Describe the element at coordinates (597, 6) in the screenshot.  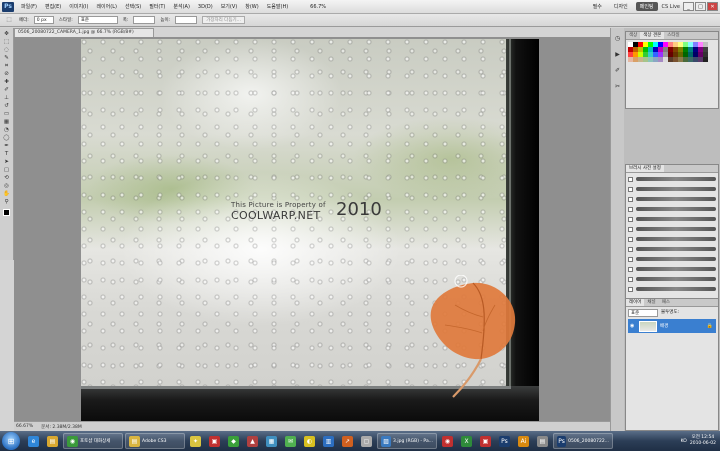
I see `workspace-essentials: 필수` at that location.